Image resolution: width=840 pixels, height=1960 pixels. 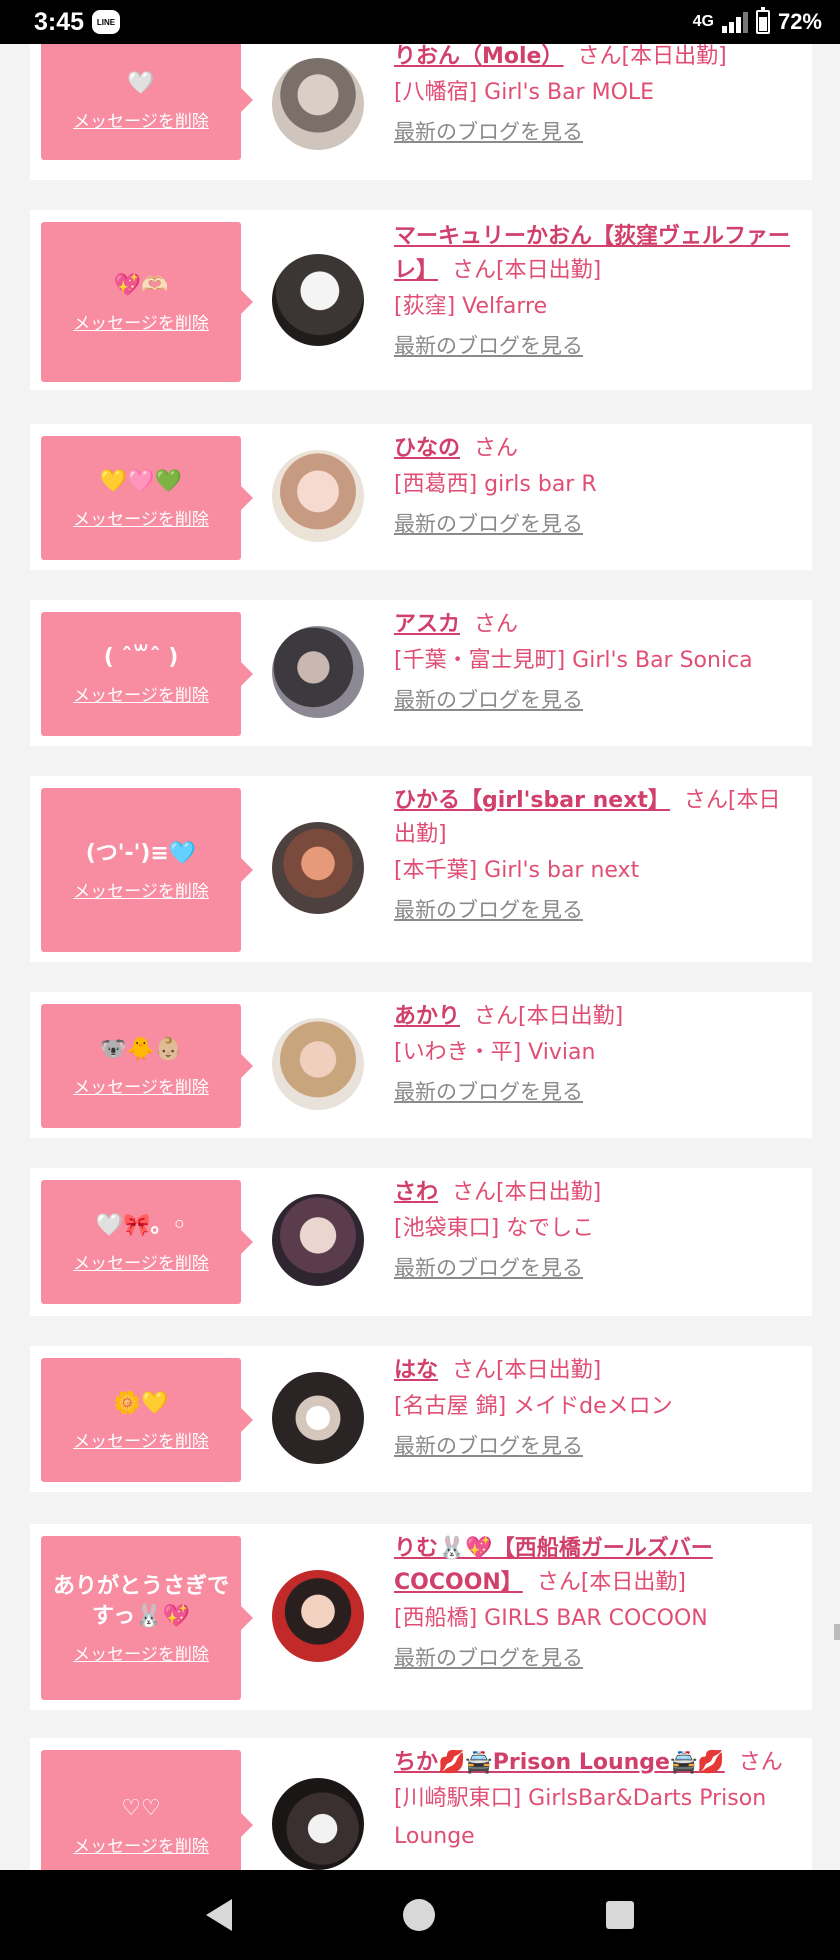 I want to click on name-line: はな さん[本日出勤], so click(x=598, y=1371).